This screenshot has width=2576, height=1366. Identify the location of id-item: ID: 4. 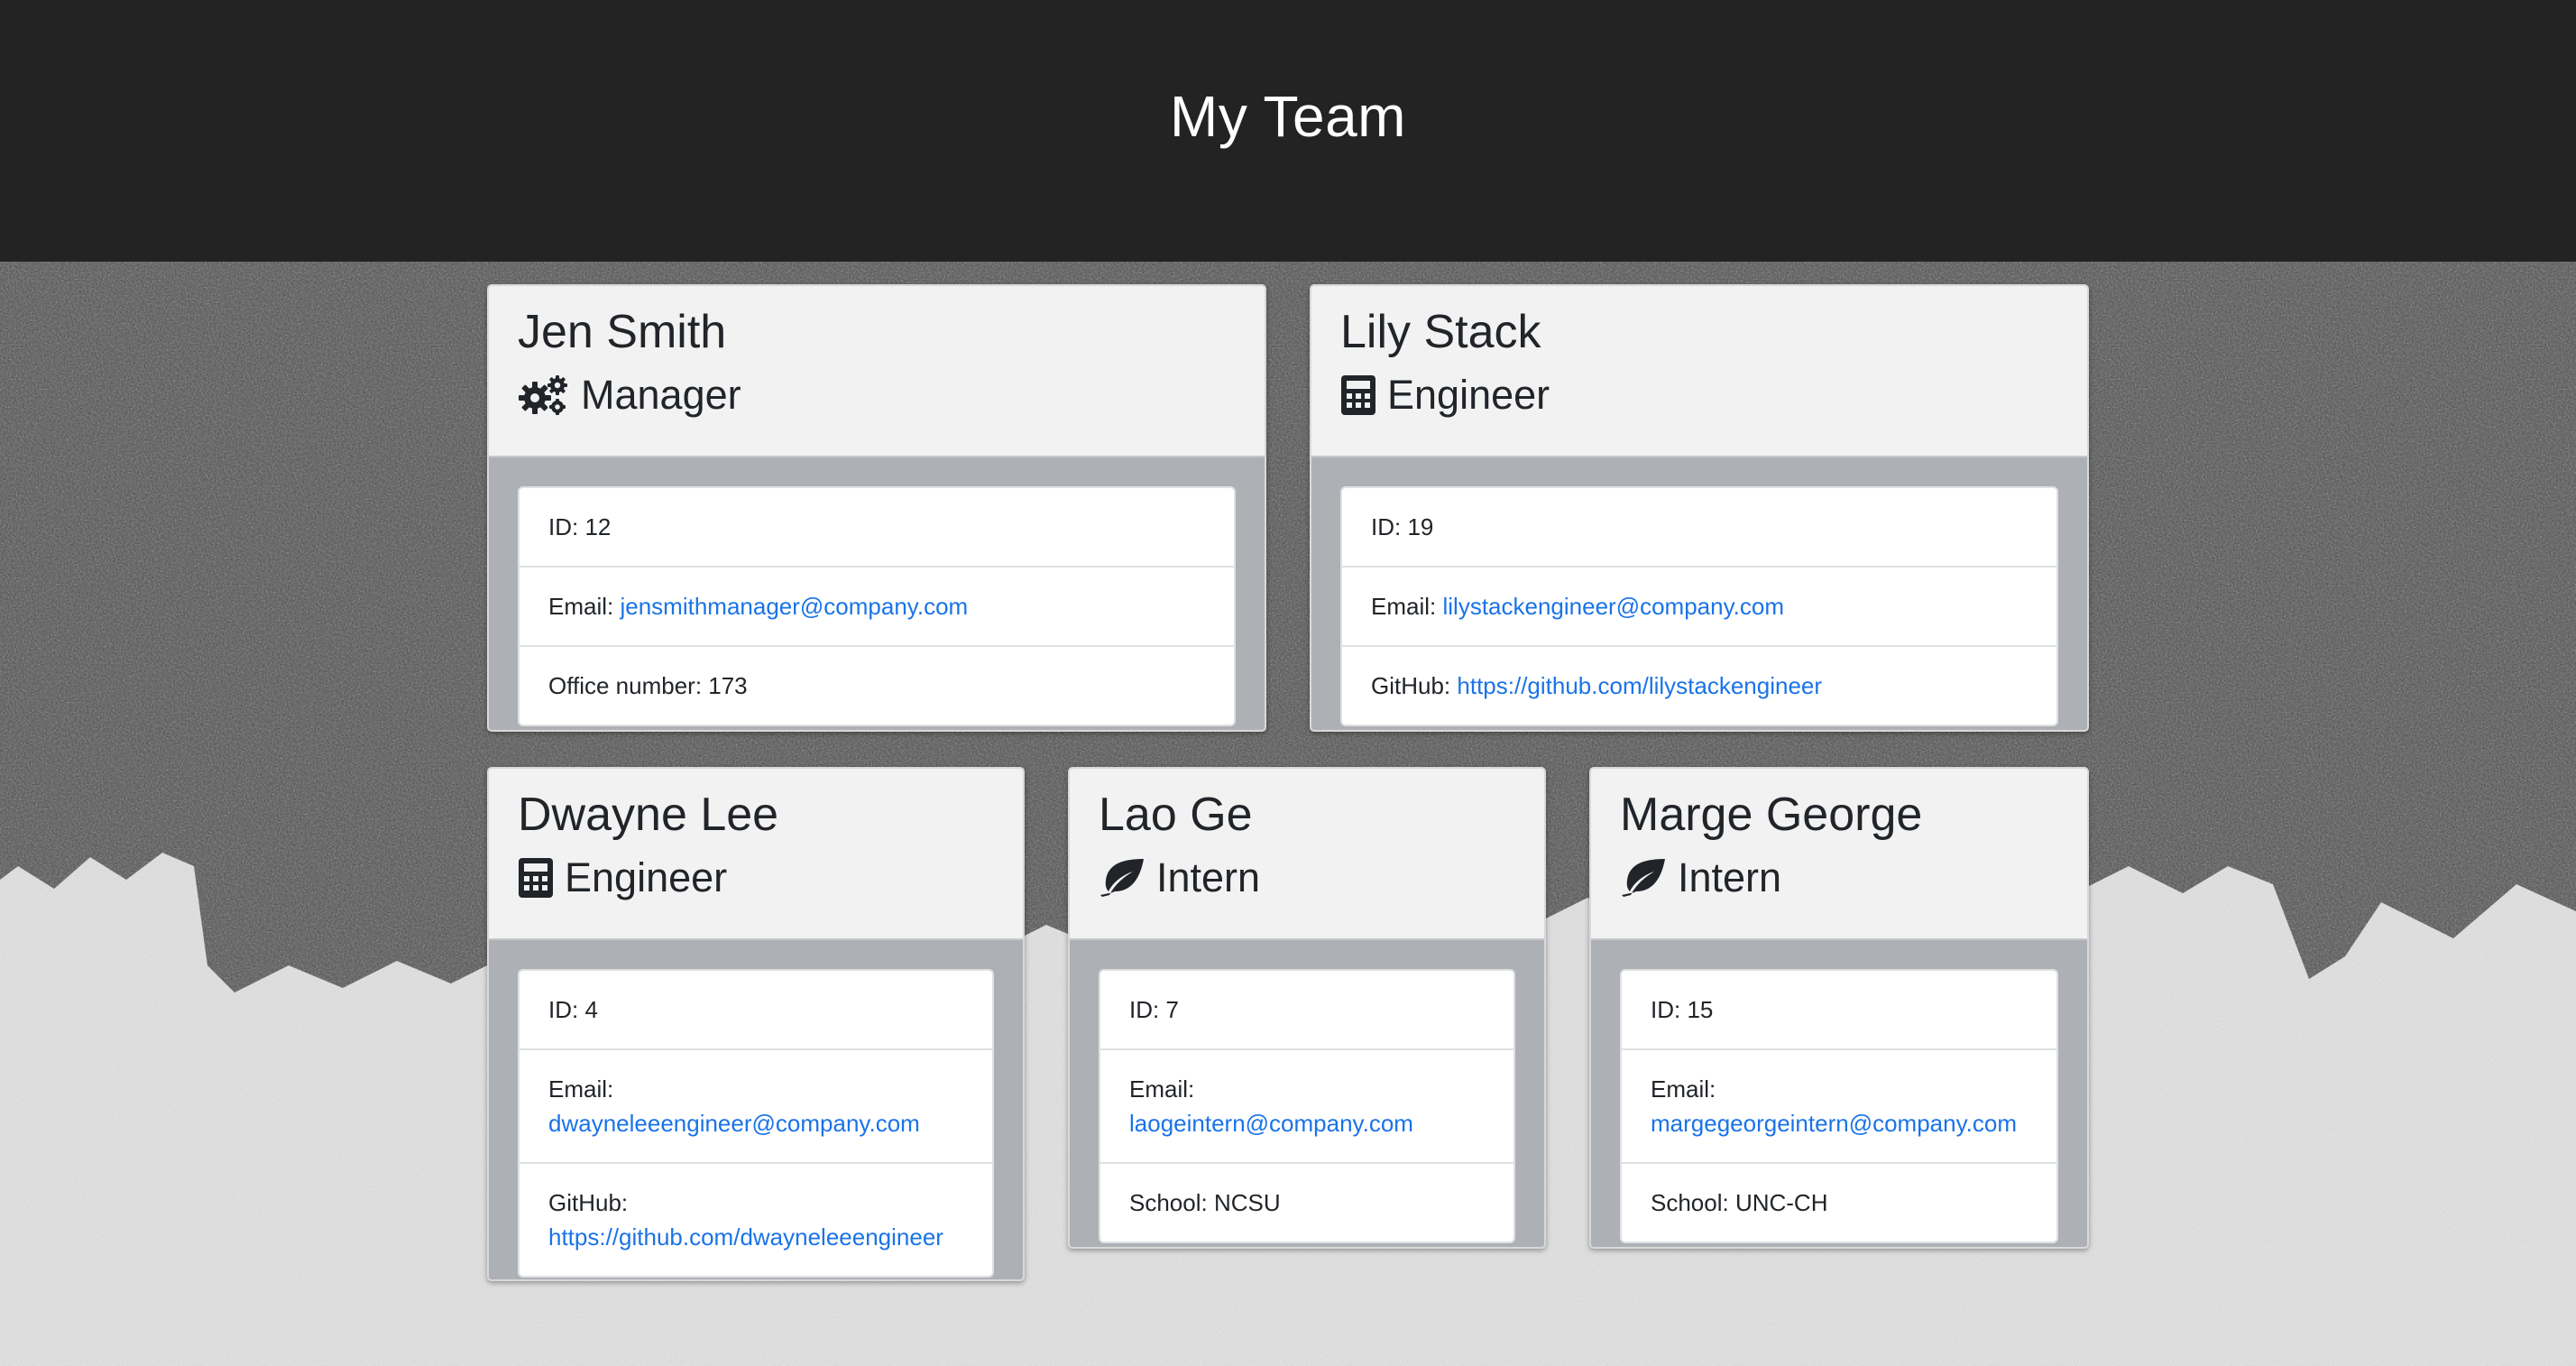
(573, 1009).